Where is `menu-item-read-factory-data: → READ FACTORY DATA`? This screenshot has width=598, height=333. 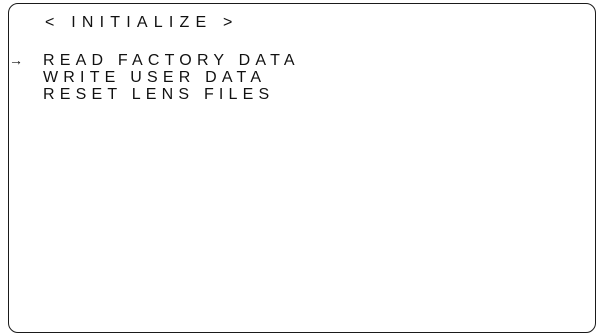 menu-item-read-factory-data: → READ FACTORY DATA is located at coordinates (152, 60).